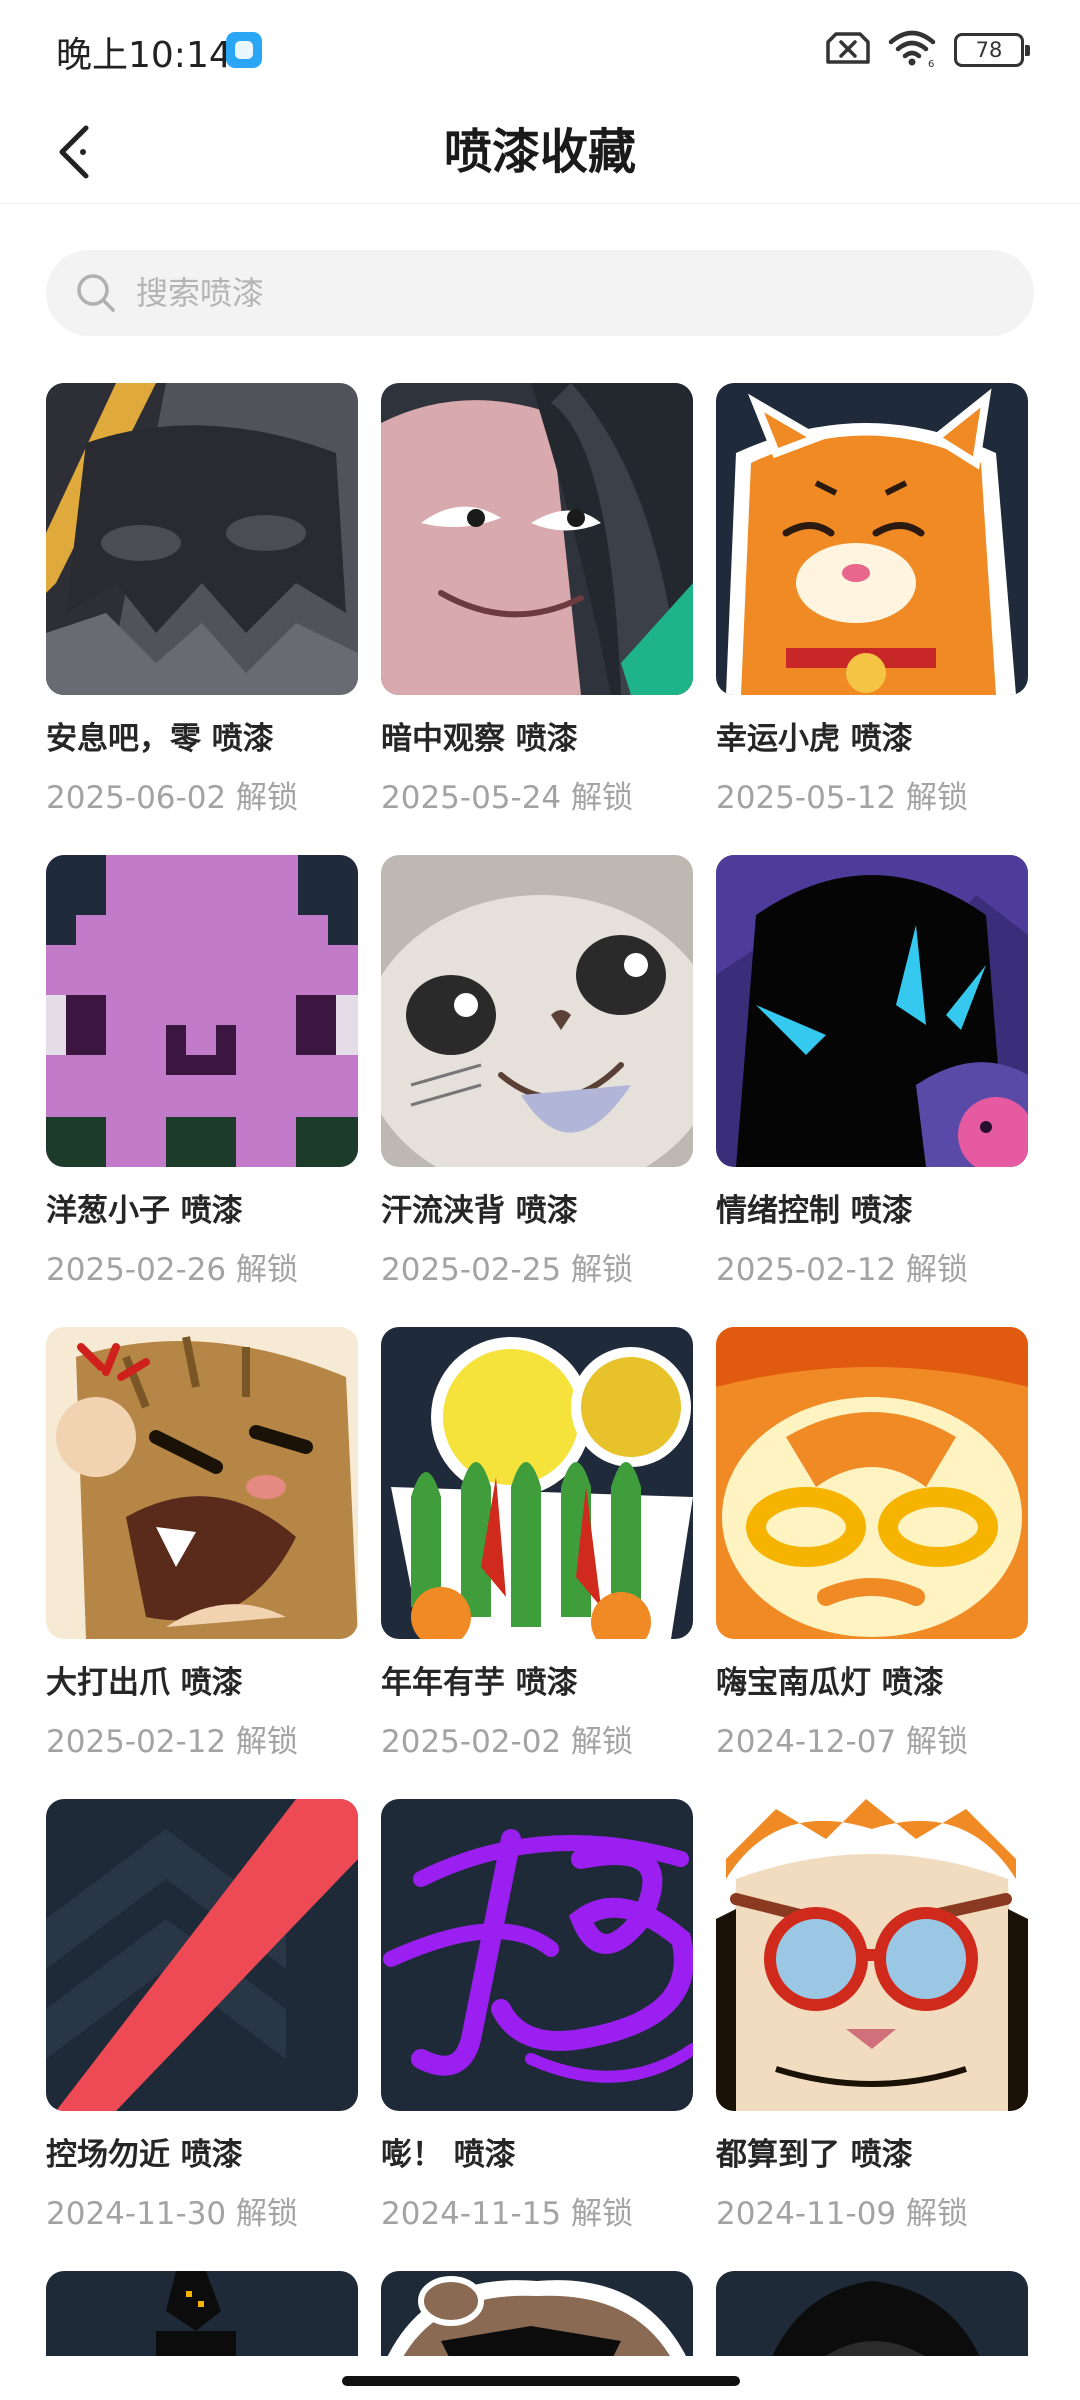 Image resolution: width=1080 pixels, height=2400 pixels. Describe the element at coordinates (172, 2214) in the screenshot. I see `spray-unlock-date: 2024-11-30 解锁` at that location.